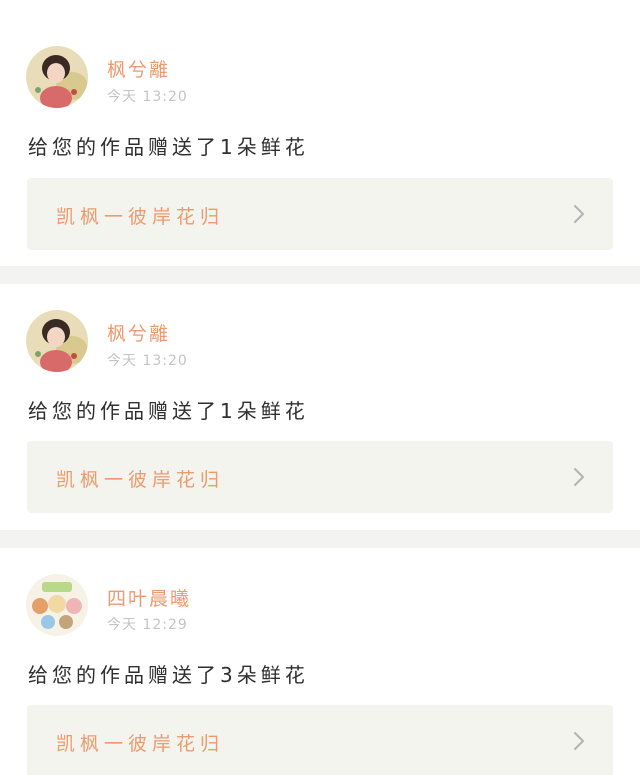 This screenshot has width=640, height=775. Describe the element at coordinates (168, 675) in the screenshot. I see `gift-message: 给您的作品赠送了3朵鲜花` at that location.